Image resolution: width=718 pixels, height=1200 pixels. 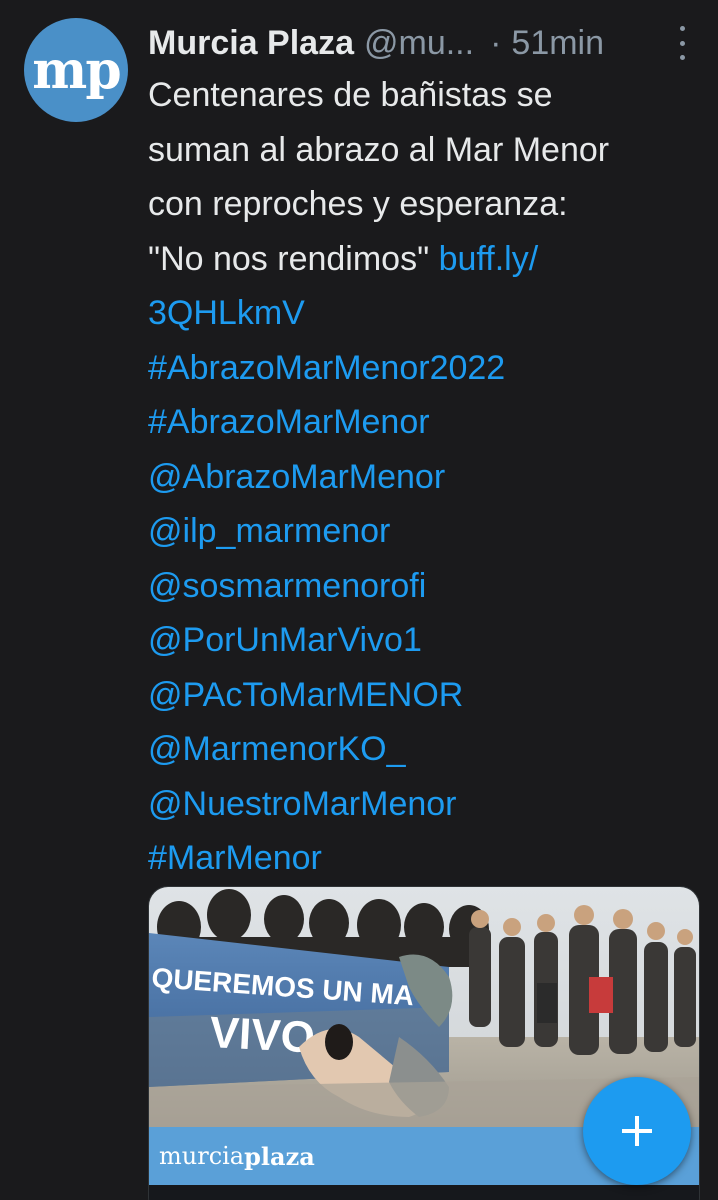 I want to click on hashtag-link: #AbrazoMarMenor2022, so click(x=426, y=368).